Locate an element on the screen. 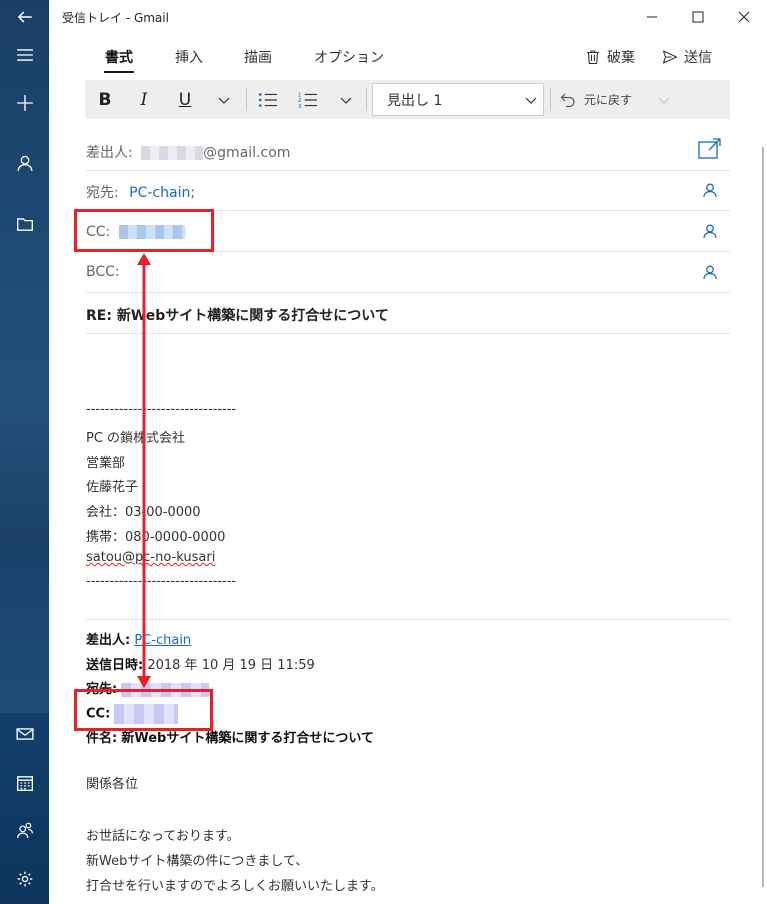 The image size is (767, 904). to-label: 宛先: is located at coordinates (102, 193).